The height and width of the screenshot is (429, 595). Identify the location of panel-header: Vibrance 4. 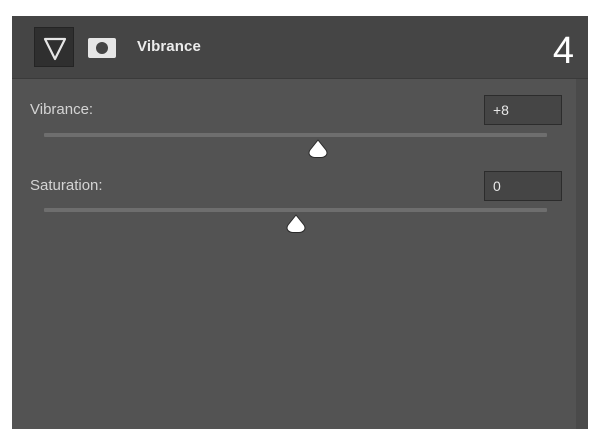
(300, 47).